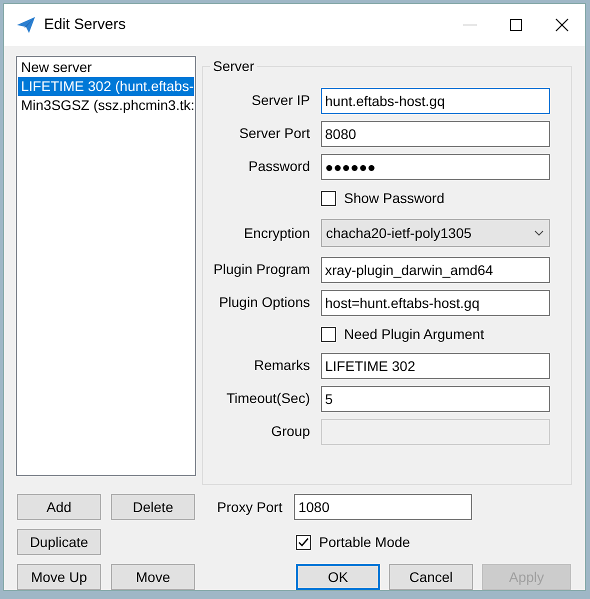 The height and width of the screenshot is (599, 590). What do you see at coordinates (106, 86) in the screenshot?
I see `server-list-item: LIFETIME 302 (hunt.eftabs-` at bounding box center [106, 86].